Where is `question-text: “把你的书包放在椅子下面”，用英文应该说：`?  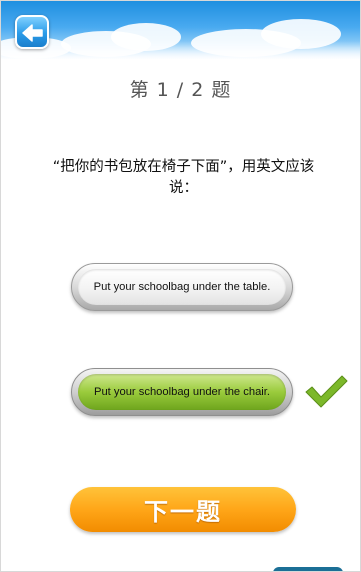
question-text: “把你的书包放在椅子下面”，用英文应该说： is located at coordinates (183, 177).